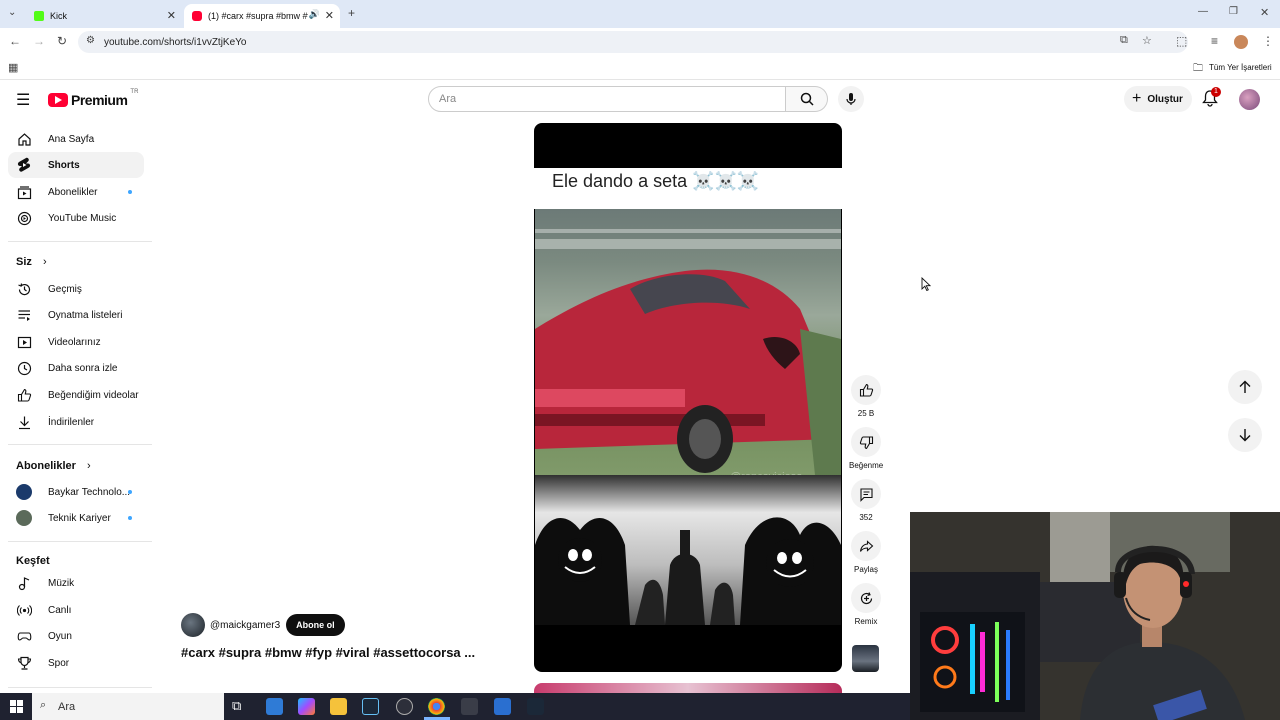 The width and height of the screenshot is (1280, 720). Describe the element at coordinates (76, 583) in the screenshot. I see `sidebar-item-music: Müzik` at that location.